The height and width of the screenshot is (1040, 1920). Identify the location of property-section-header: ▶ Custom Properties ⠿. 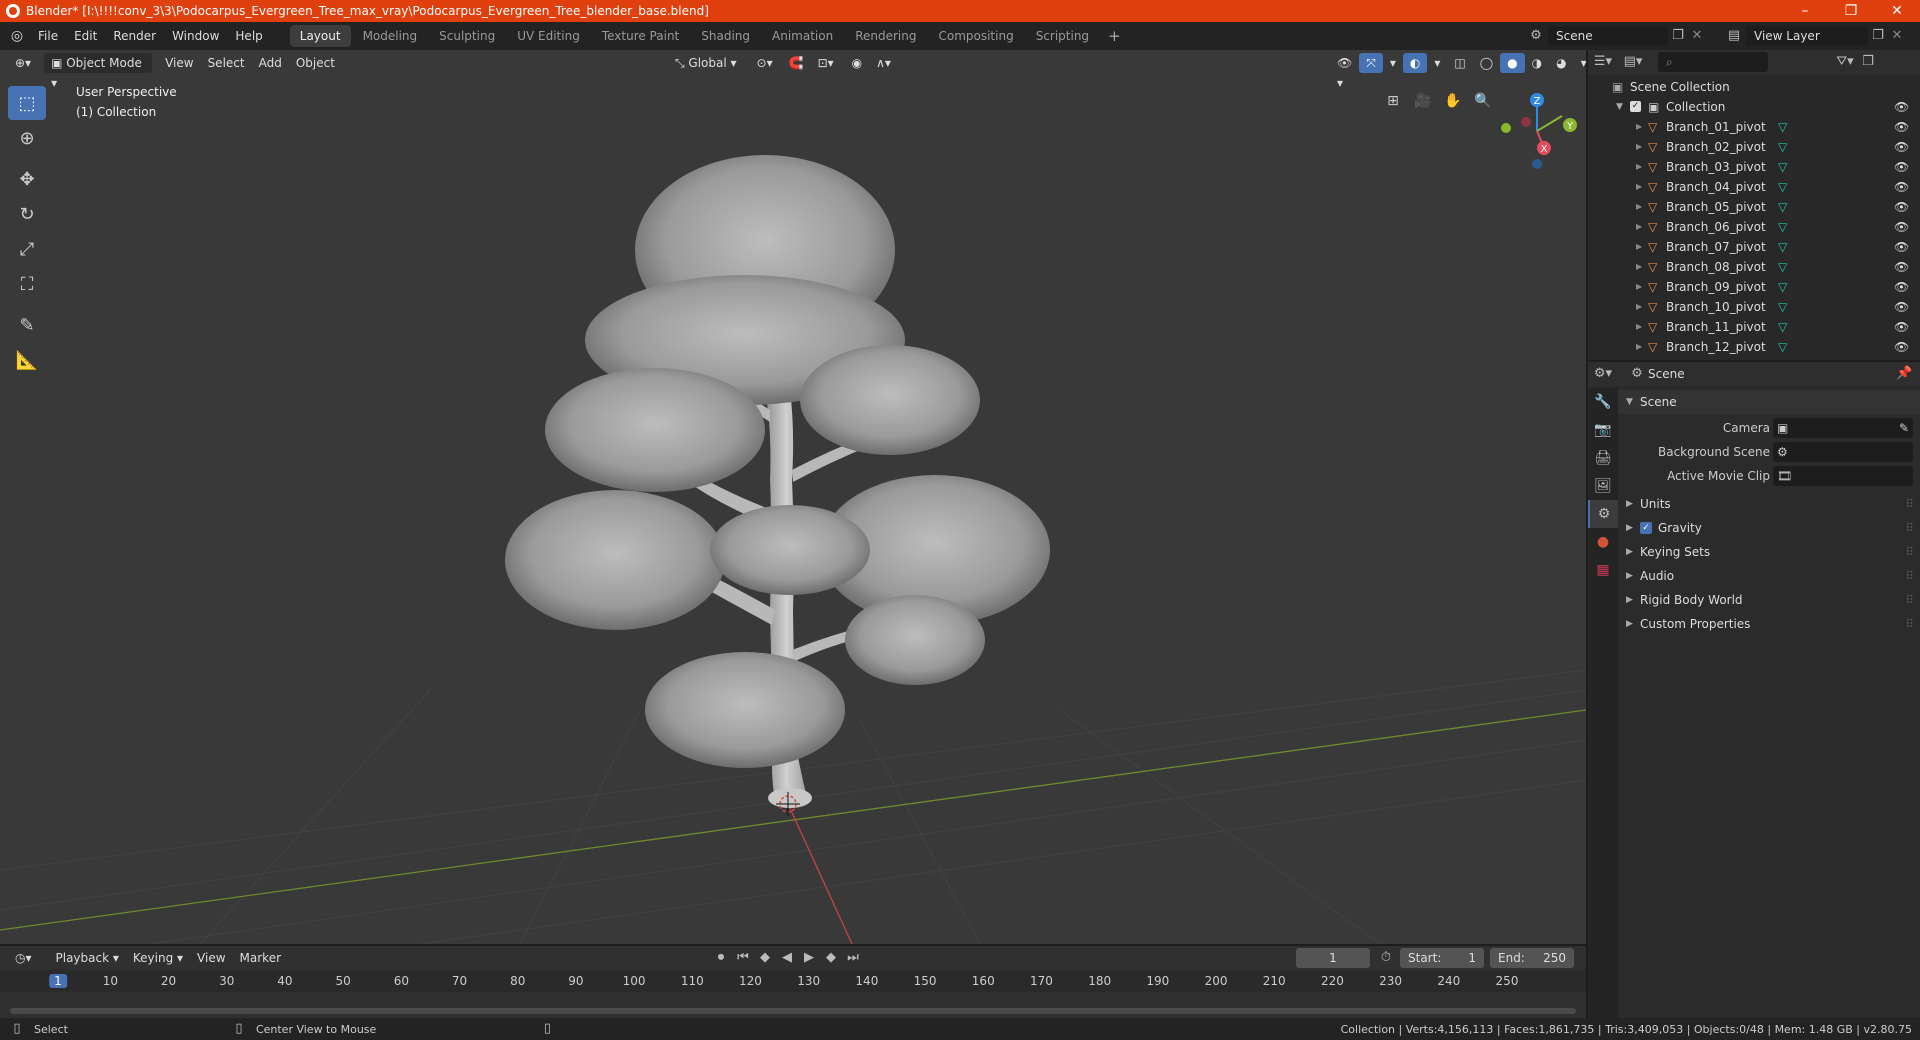
(1769, 624).